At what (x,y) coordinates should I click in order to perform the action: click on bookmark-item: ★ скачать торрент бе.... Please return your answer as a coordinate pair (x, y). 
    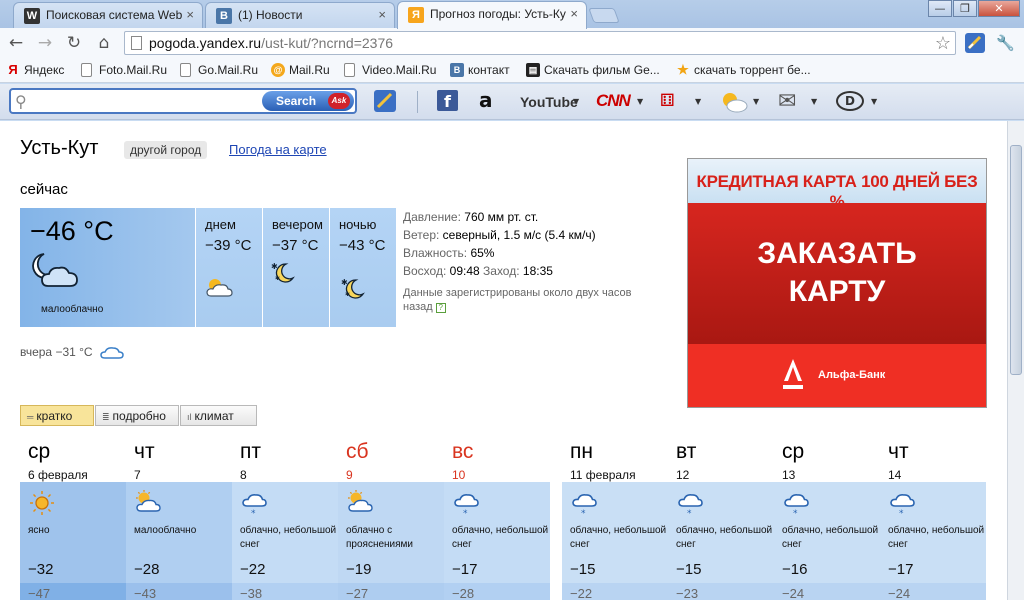
    Looking at the image, I should click on (743, 70).